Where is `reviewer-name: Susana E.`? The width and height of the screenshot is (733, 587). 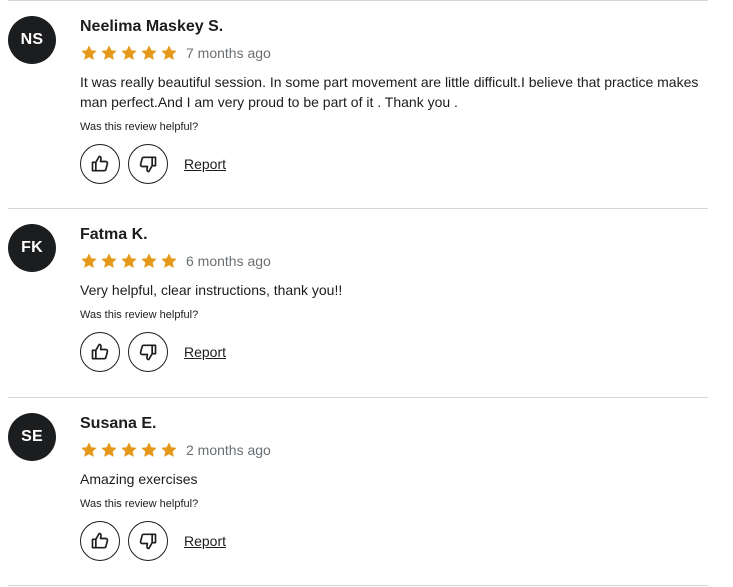 reviewer-name: Susana E. is located at coordinates (118, 423).